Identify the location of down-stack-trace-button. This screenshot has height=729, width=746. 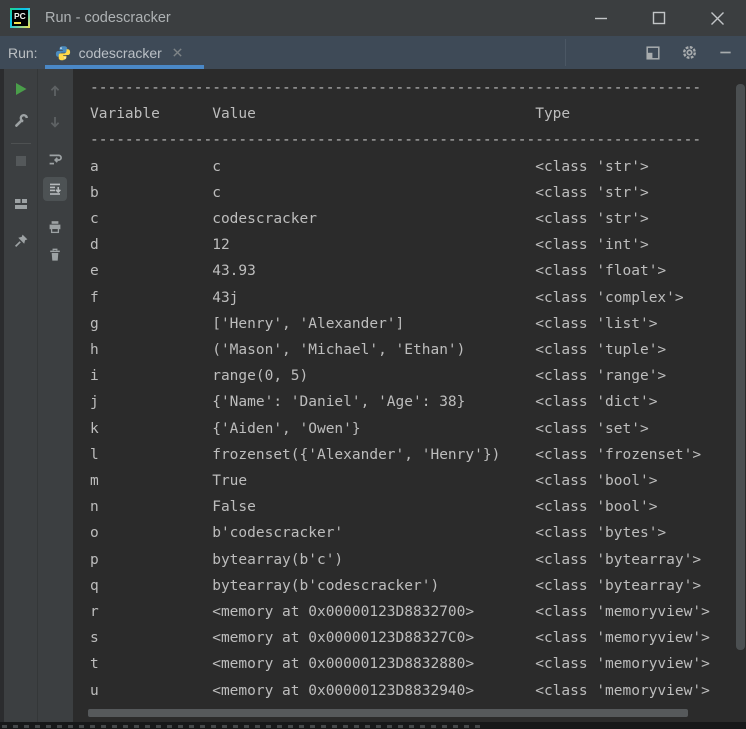
(55, 122).